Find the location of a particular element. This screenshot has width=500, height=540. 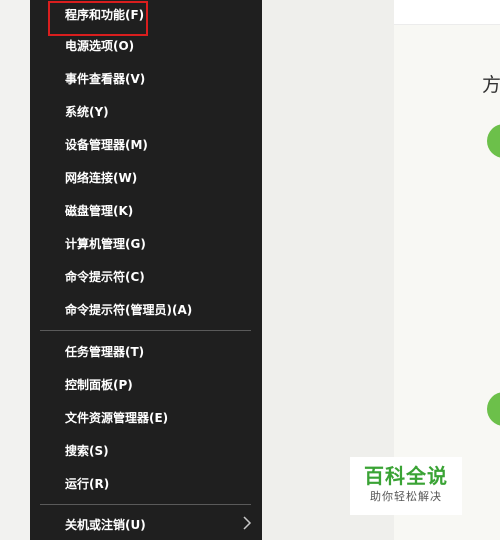

menu-item-computer-management: 计算机管理(G) is located at coordinates (146, 244).